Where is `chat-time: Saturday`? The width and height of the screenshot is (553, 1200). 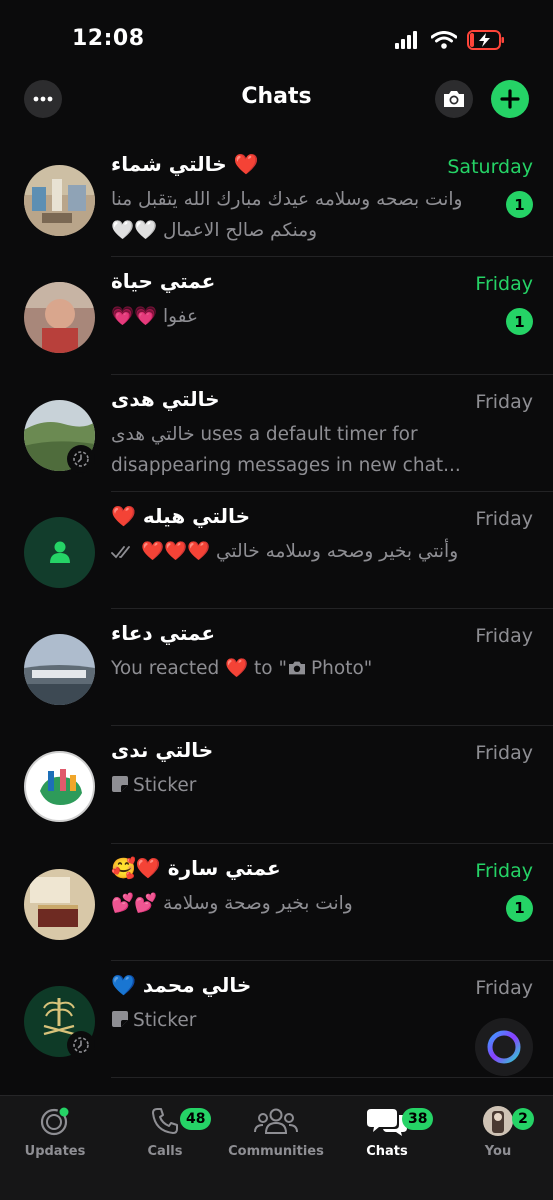 chat-time: Saturday is located at coordinates (490, 167).